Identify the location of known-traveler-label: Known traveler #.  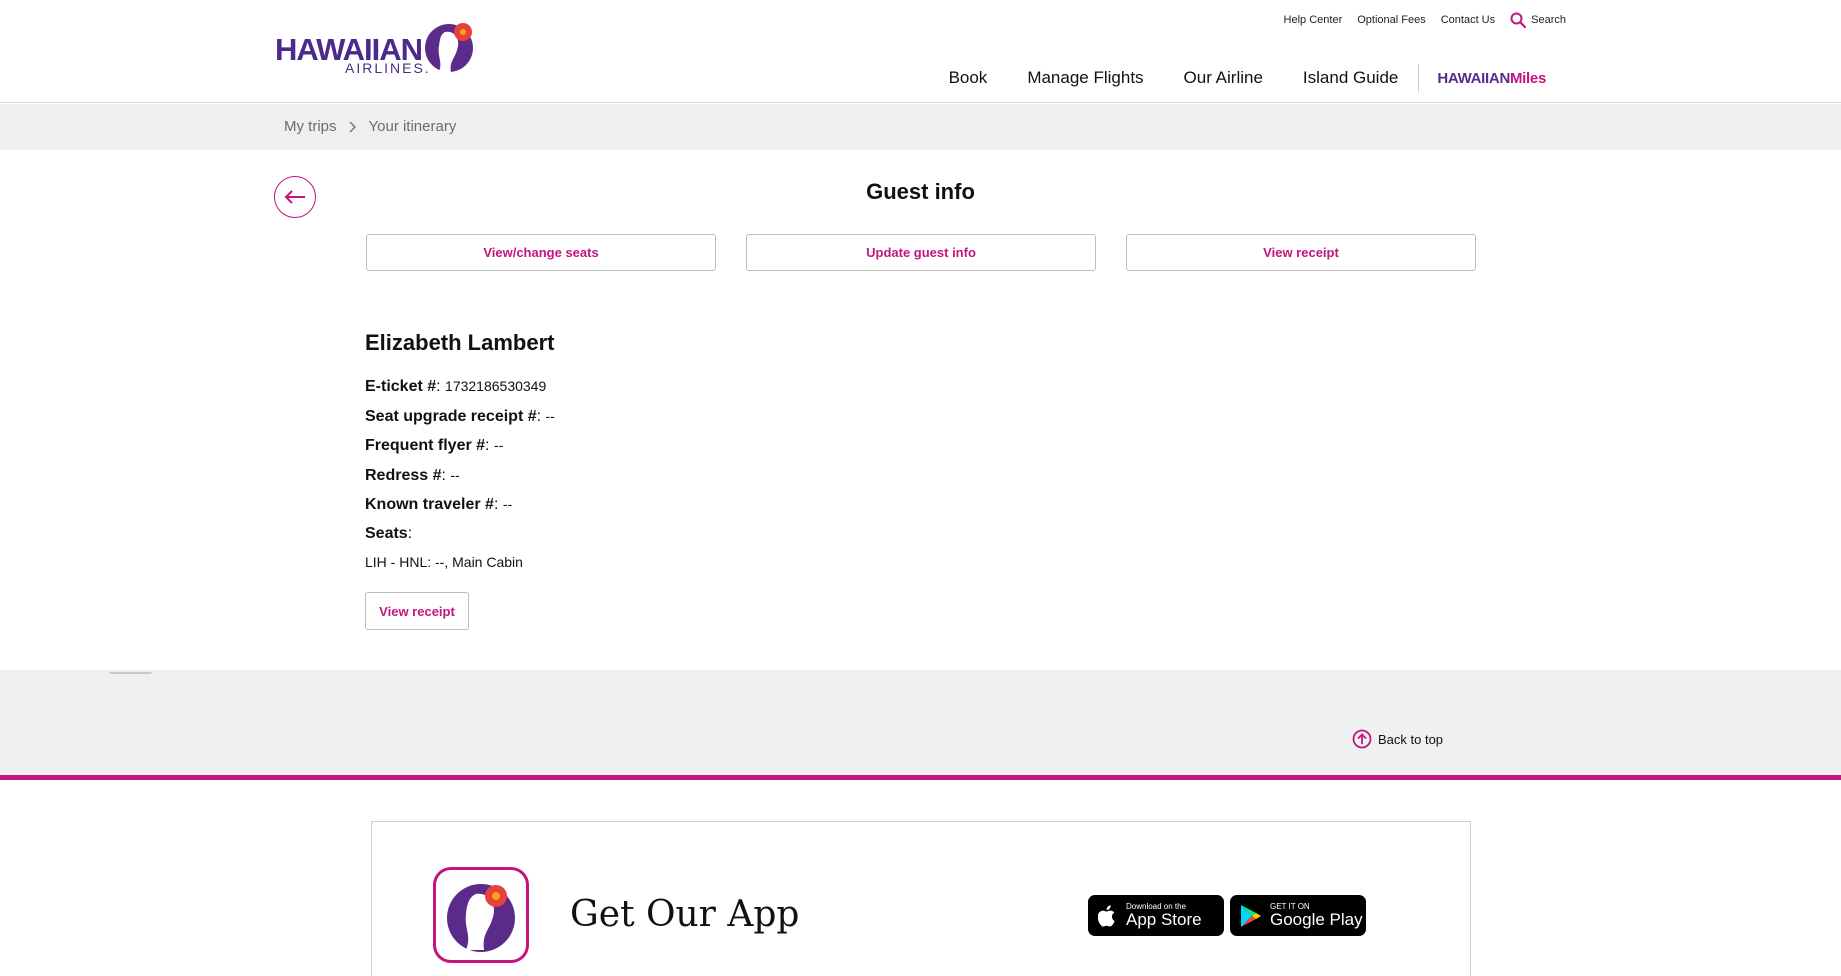
(429, 504).